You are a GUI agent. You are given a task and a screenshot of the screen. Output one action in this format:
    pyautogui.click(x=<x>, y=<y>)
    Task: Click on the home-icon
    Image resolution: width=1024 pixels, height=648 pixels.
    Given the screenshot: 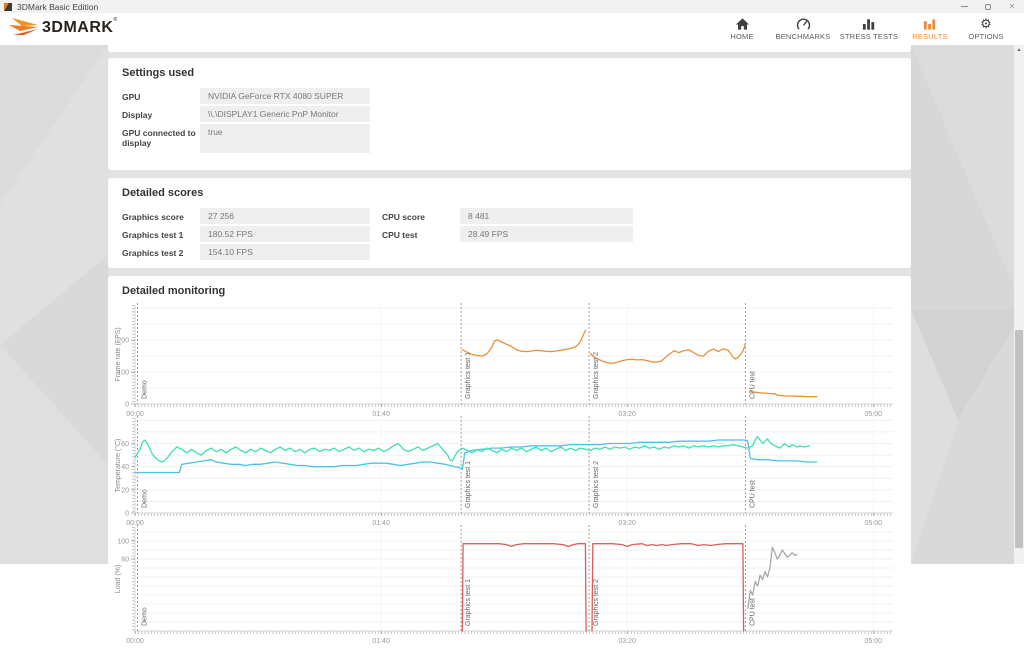 What is the action you would take?
    pyautogui.click(x=742, y=24)
    